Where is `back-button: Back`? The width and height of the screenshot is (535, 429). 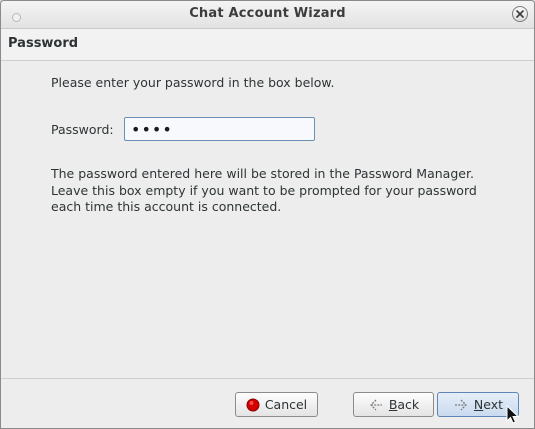
back-button: Back is located at coordinates (393, 404).